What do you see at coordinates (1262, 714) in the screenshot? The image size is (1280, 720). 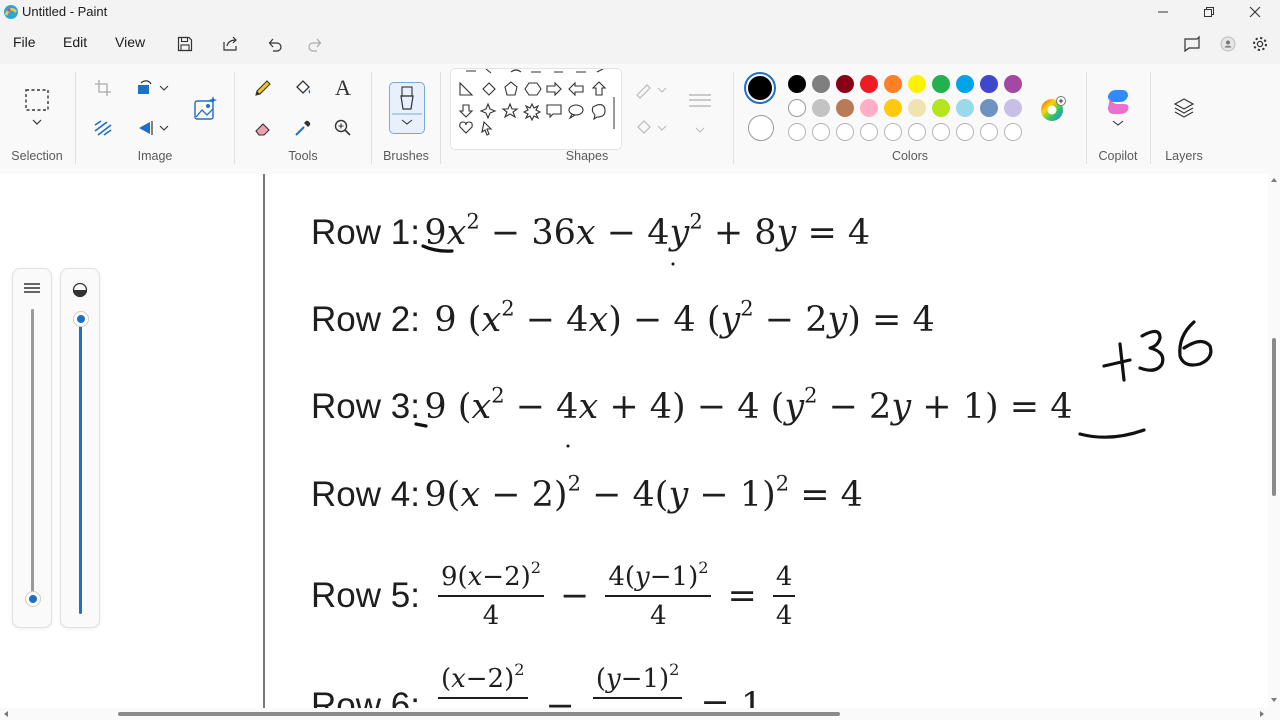 I see `scroll-right-arrow-icon` at bounding box center [1262, 714].